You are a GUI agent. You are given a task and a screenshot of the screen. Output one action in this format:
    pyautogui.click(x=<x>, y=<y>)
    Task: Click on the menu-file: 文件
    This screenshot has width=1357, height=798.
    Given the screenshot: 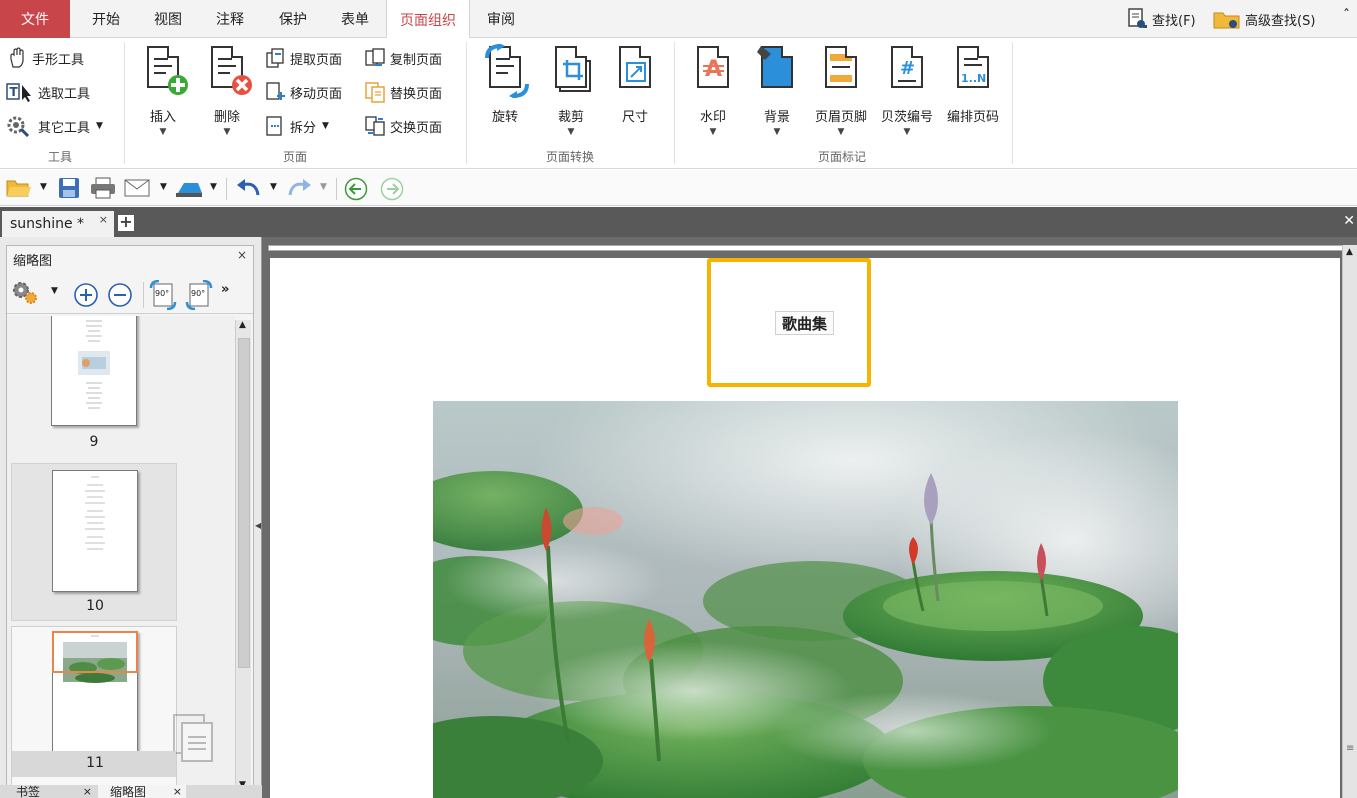 What is the action you would take?
    pyautogui.click(x=35, y=19)
    